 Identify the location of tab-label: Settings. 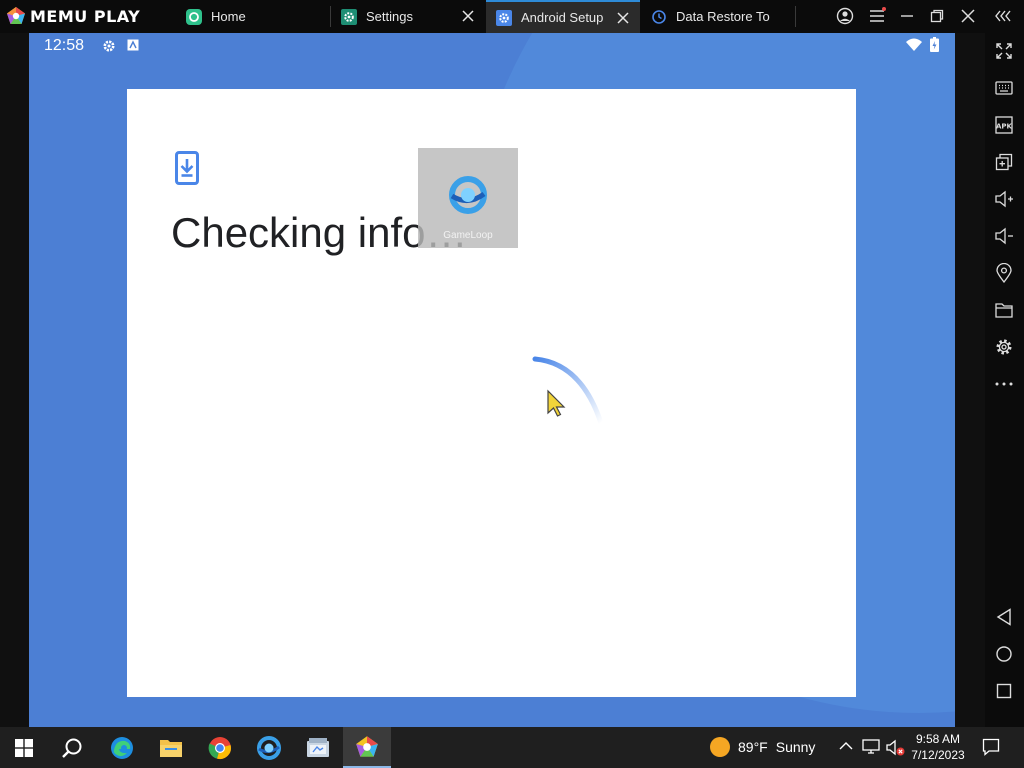
(389, 16).